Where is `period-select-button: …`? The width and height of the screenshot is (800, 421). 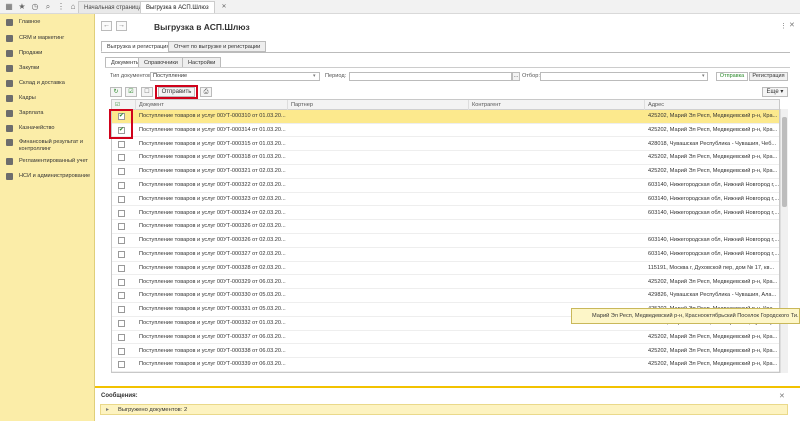
period-select-button: … is located at coordinates (516, 76).